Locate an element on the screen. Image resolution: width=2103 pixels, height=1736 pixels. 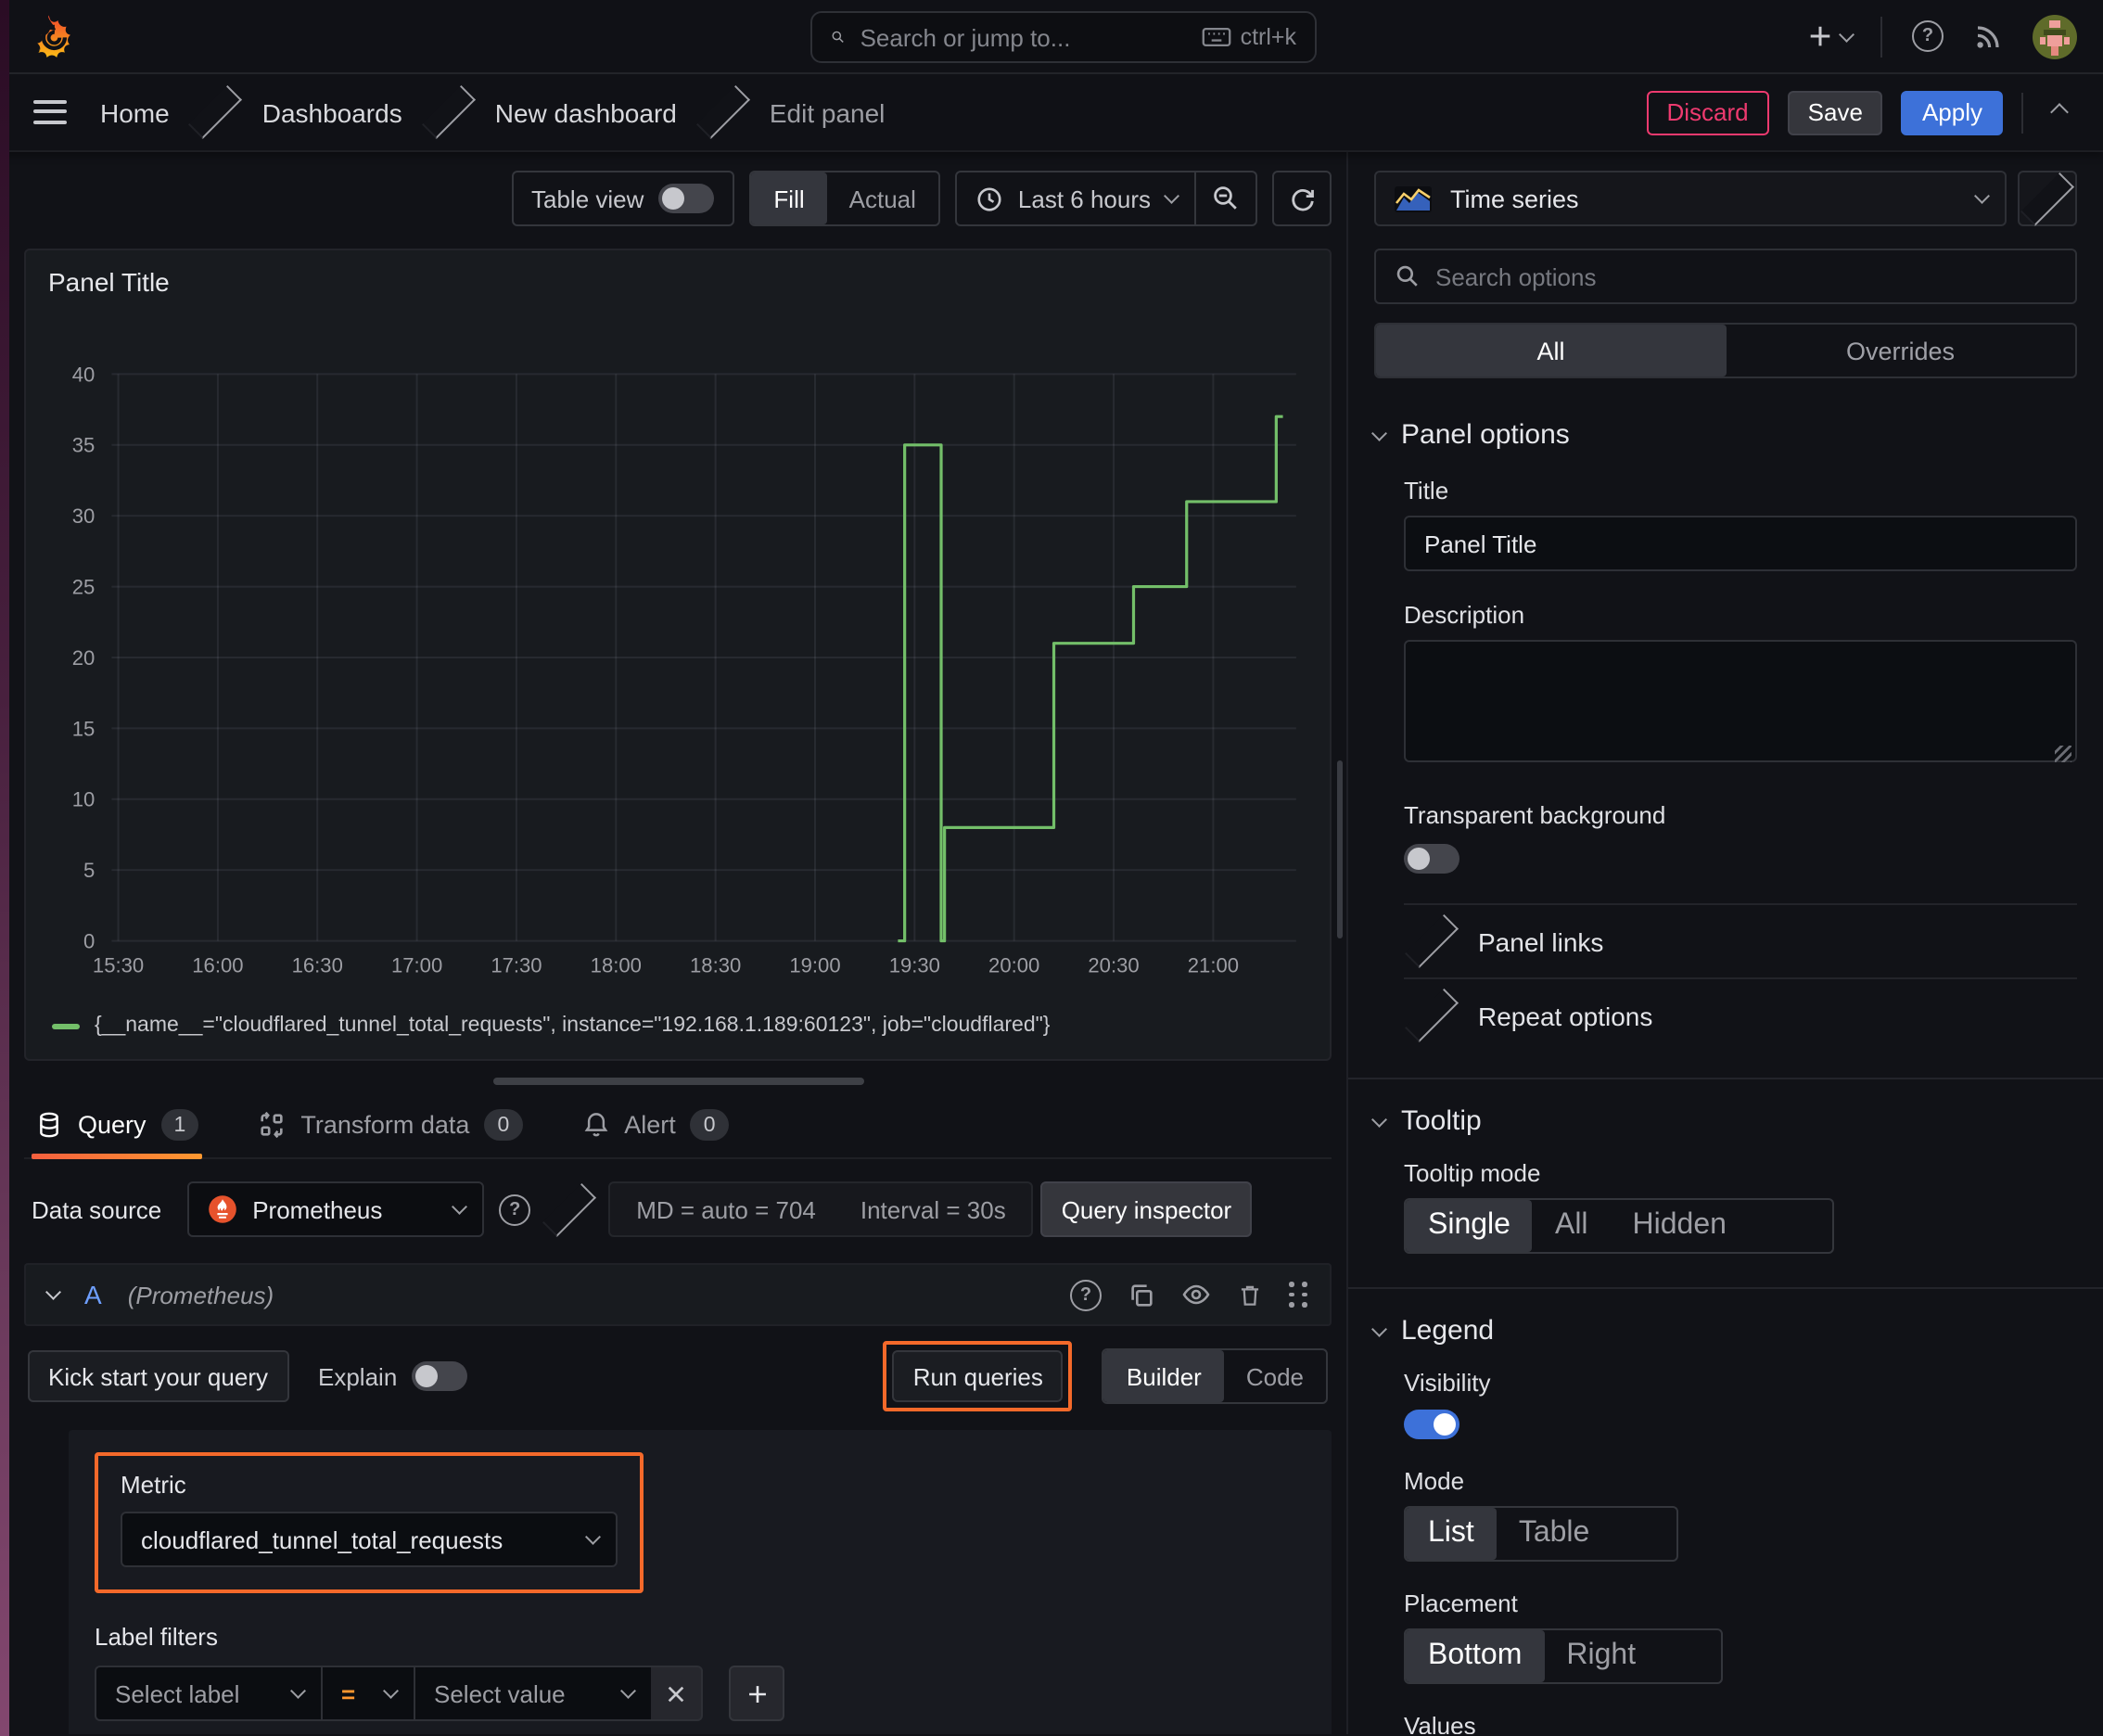
tab-query: Query 1 is located at coordinates (117, 1130).